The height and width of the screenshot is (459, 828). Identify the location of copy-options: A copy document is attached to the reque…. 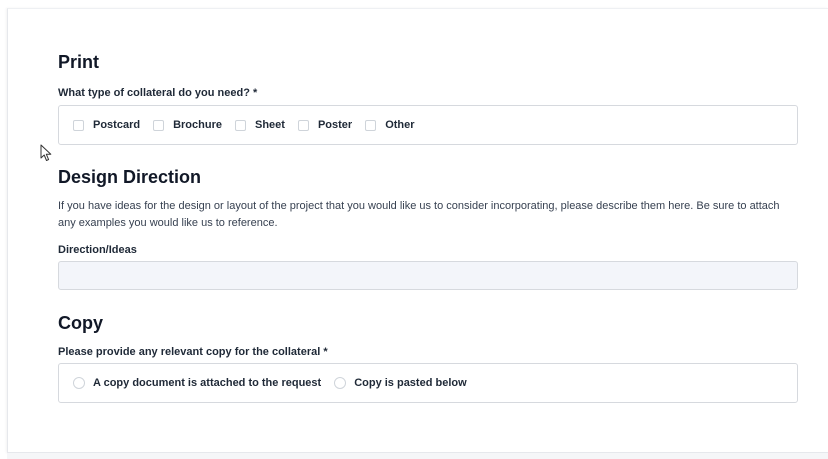
(428, 383).